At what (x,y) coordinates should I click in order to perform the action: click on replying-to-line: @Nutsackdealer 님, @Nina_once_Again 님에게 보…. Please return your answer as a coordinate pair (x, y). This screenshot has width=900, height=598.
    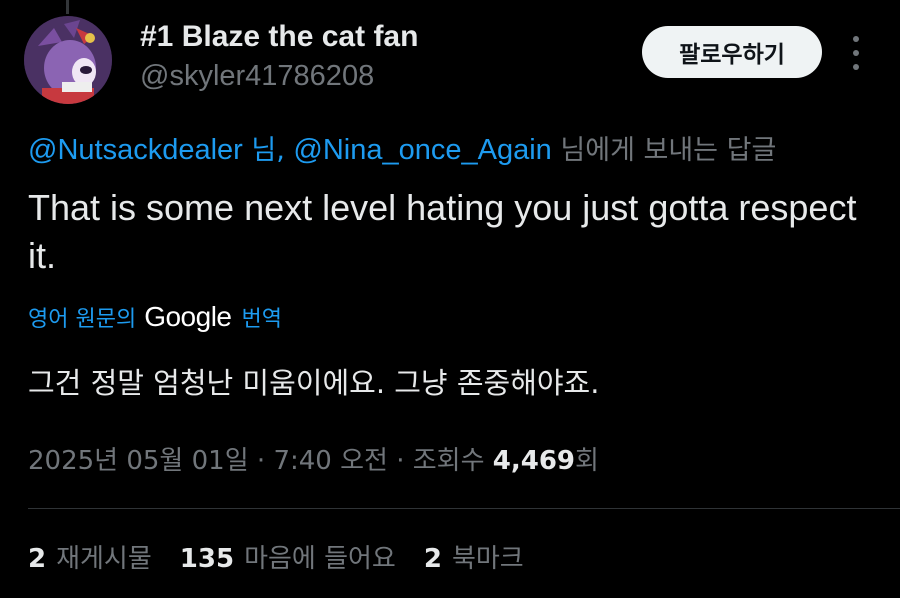
    Looking at the image, I should click on (402, 147).